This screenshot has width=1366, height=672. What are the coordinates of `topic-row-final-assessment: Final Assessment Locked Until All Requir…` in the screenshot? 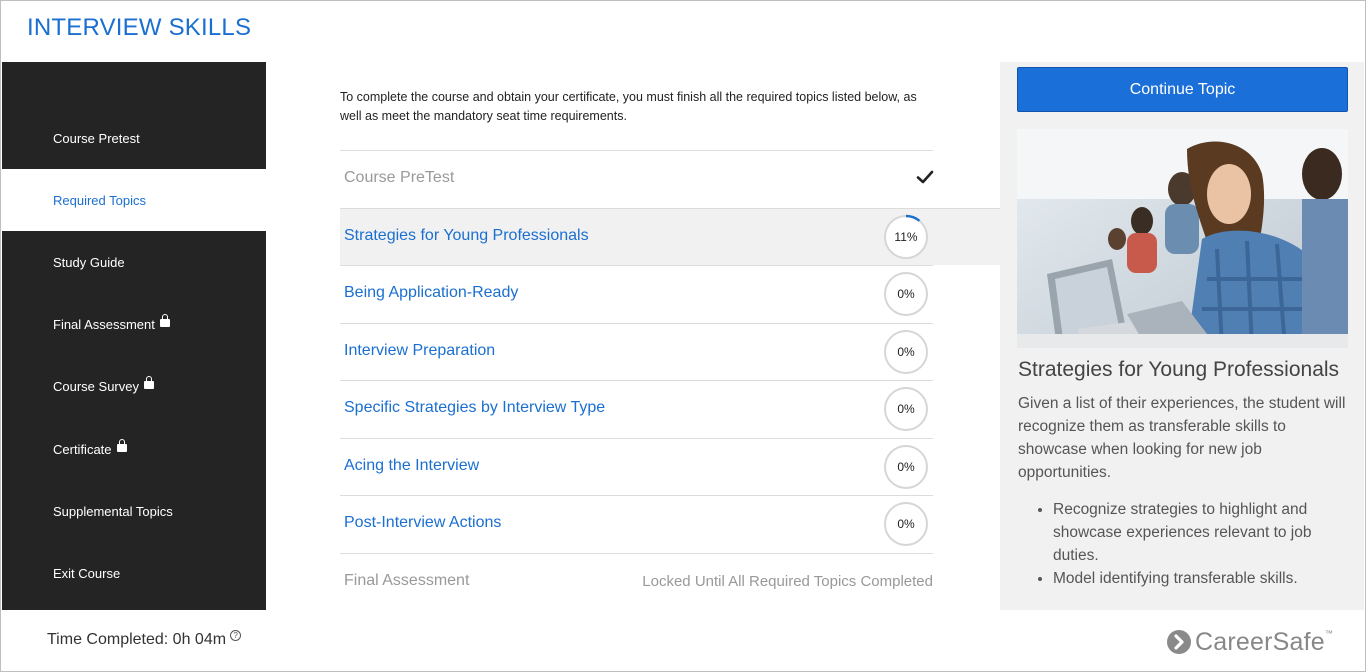 It's located at (636, 581).